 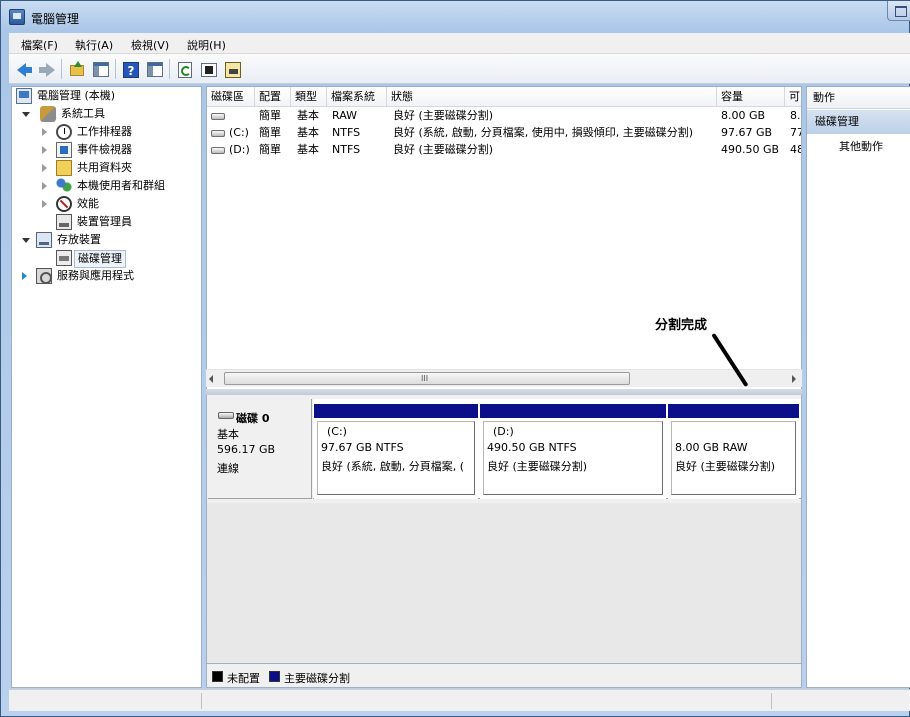 What do you see at coordinates (795, 132) in the screenshot?
I see `cell-free: 77` at bounding box center [795, 132].